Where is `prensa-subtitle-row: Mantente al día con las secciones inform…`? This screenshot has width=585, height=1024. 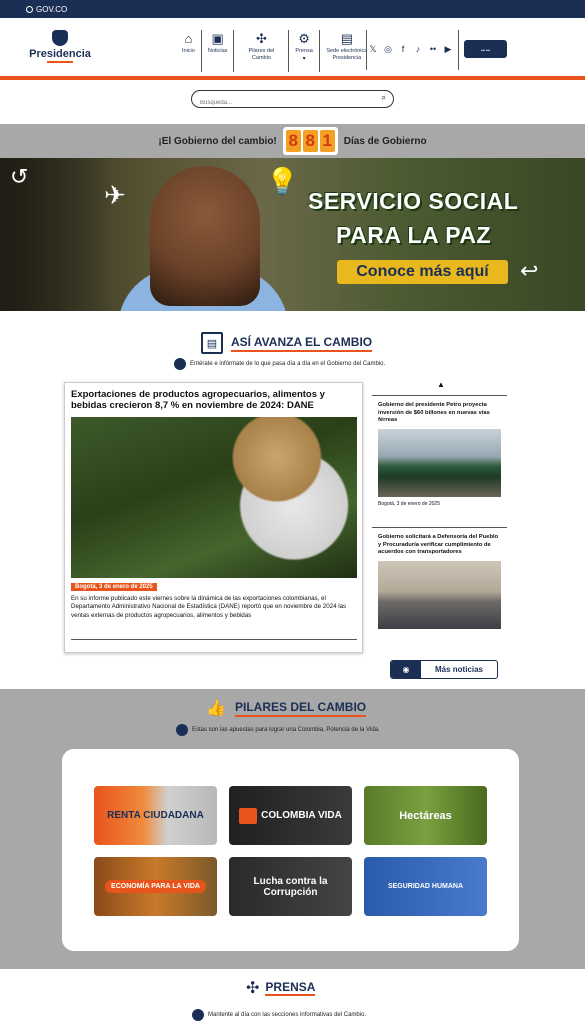 prensa-subtitle-row: Mantente al día con las secciones inform… is located at coordinates (279, 1015).